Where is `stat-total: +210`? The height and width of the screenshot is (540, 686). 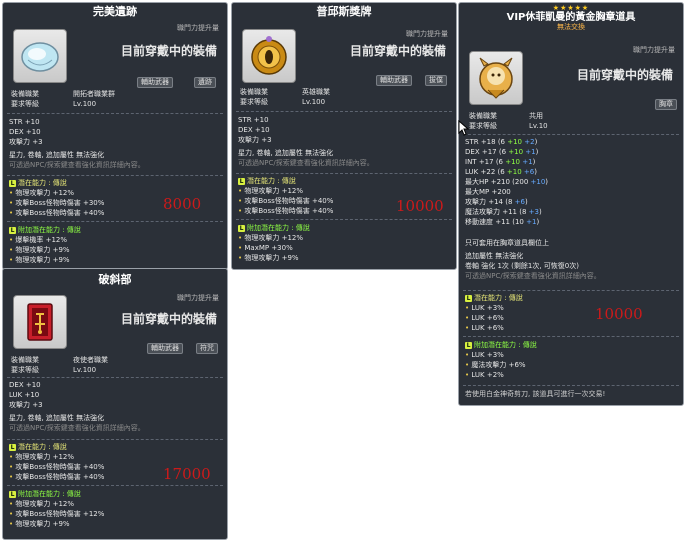 stat-total: +210 is located at coordinates (500, 182).